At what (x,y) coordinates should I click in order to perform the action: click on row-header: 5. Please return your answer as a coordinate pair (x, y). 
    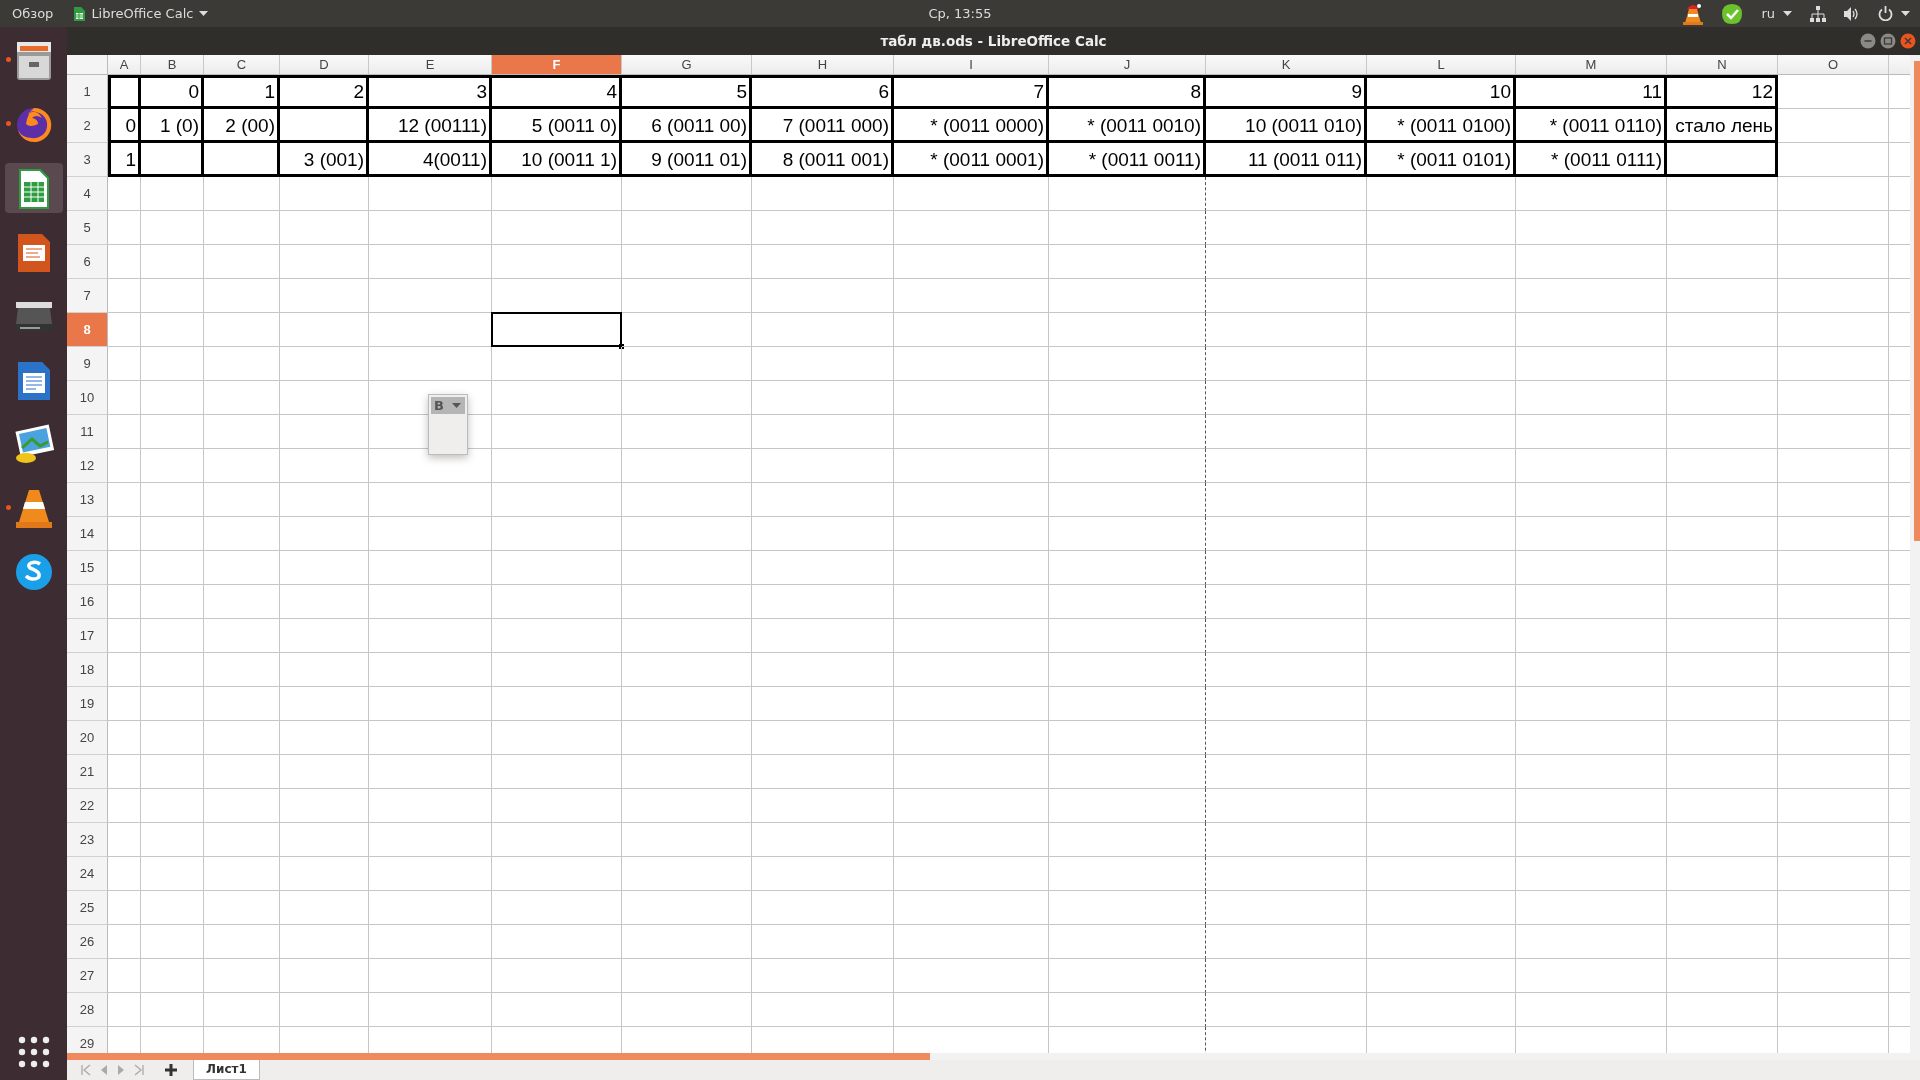
    Looking at the image, I should click on (87, 228).